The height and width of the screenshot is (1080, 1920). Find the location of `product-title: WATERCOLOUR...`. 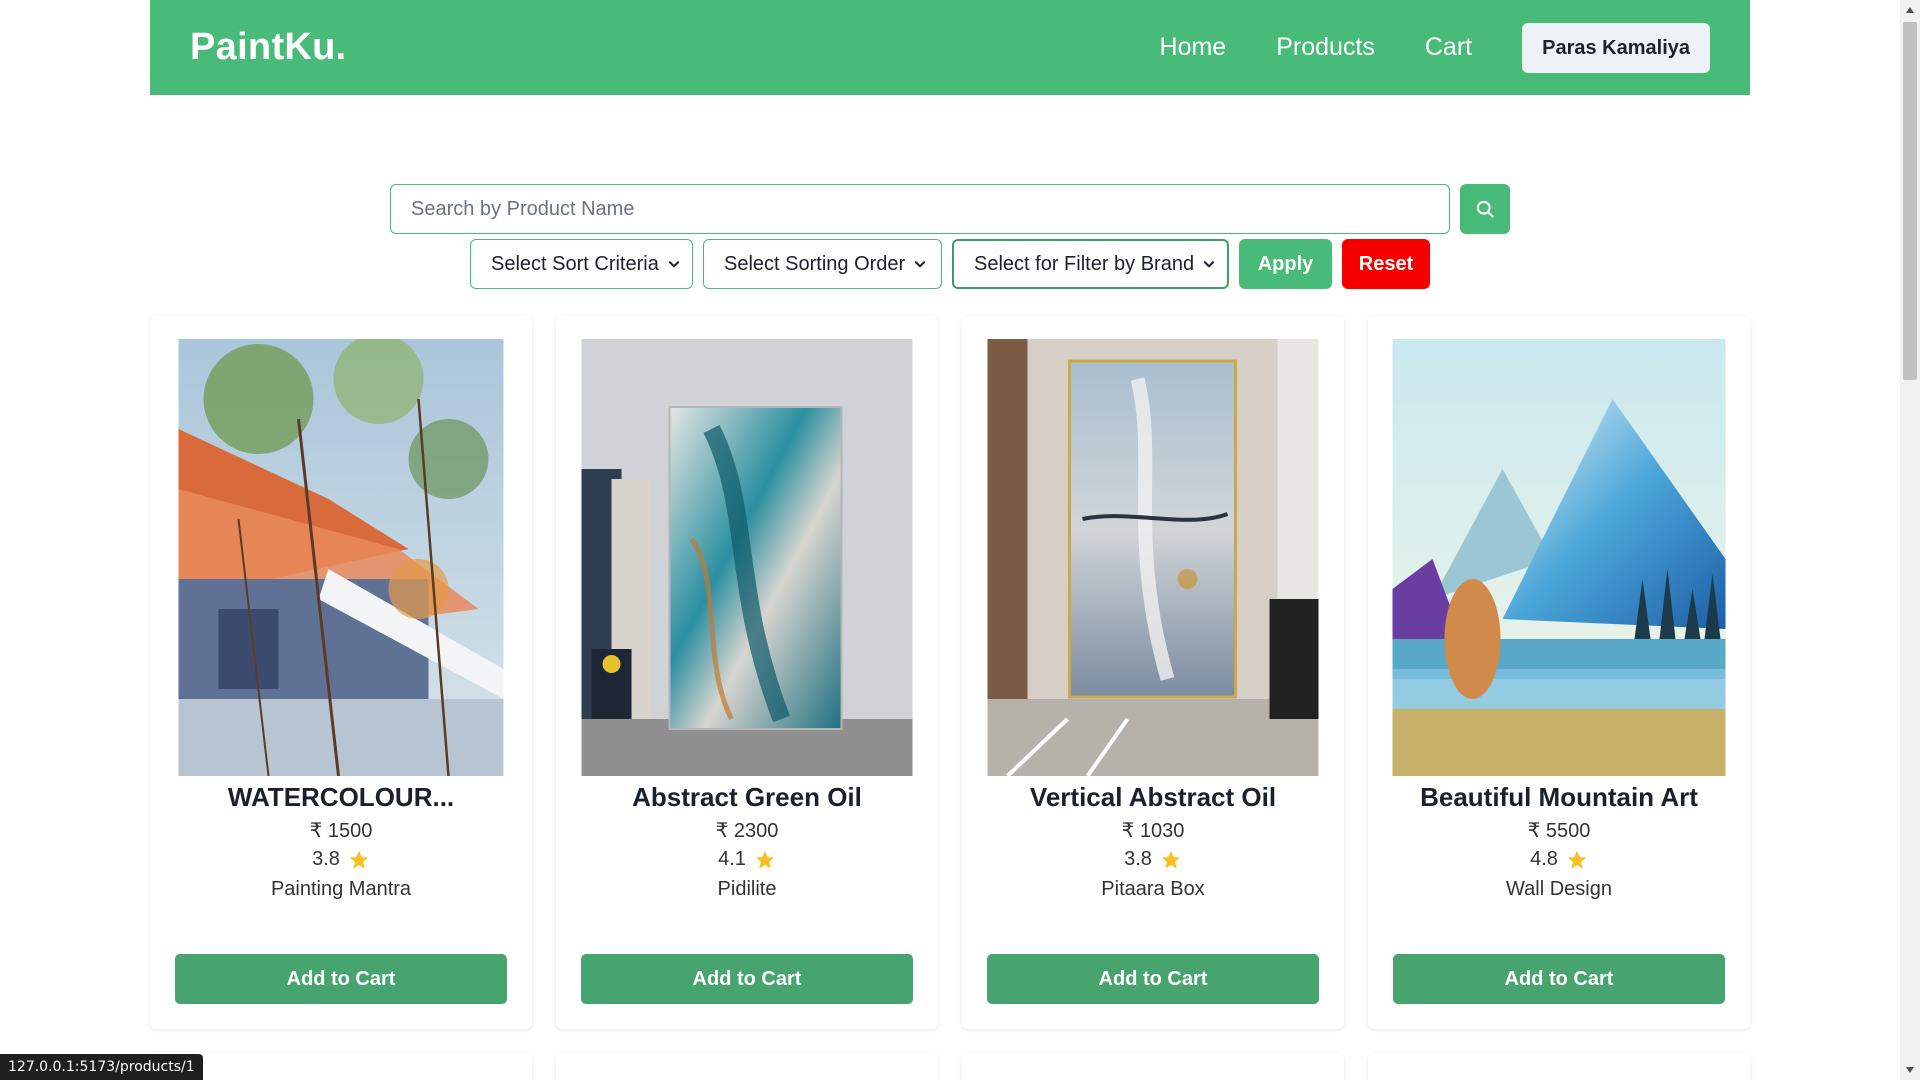

product-title: WATERCOLOUR... is located at coordinates (341, 797).